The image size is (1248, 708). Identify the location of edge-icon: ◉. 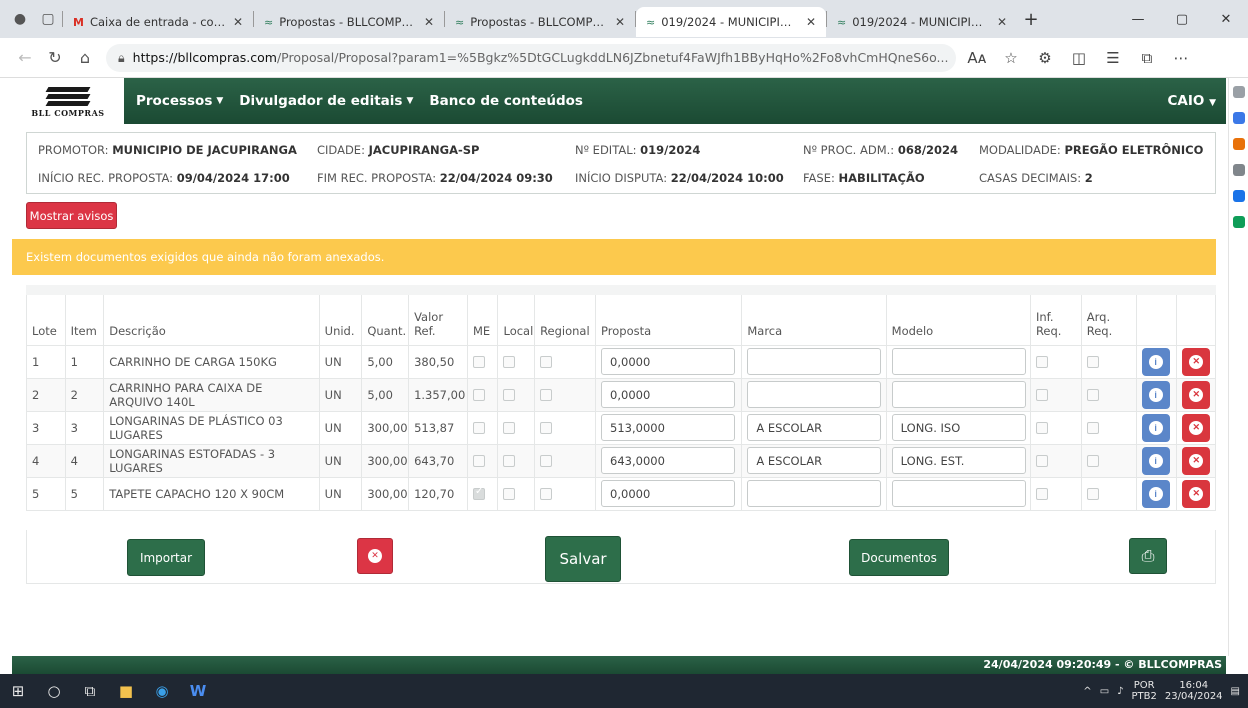
(162, 691).